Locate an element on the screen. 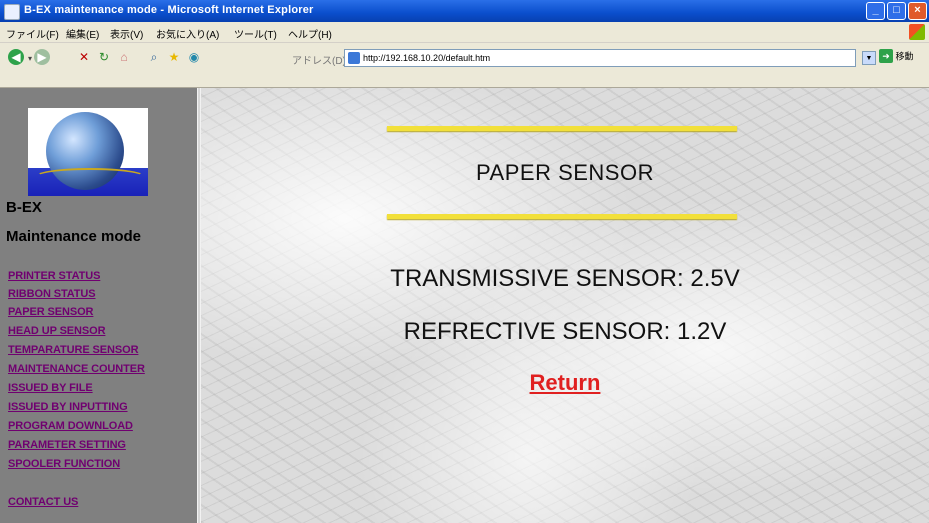 This screenshot has width=929, height=523. address-input is located at coordinates (598, 58).